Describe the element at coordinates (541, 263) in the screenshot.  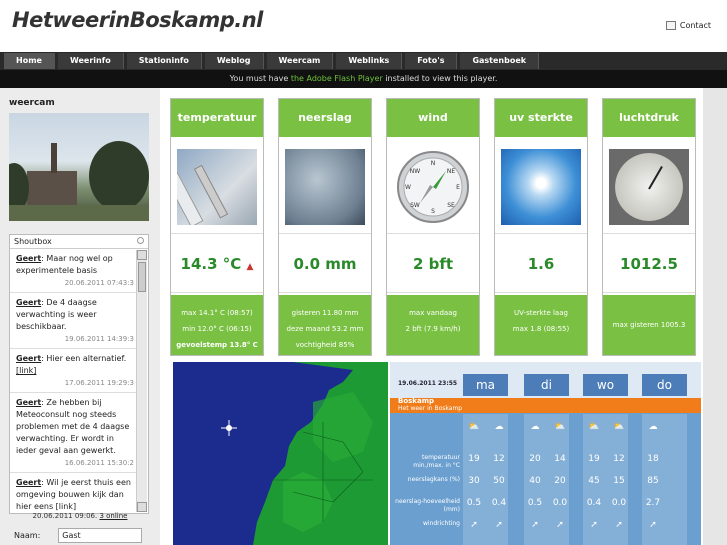
I see `card-value: 1.6` at that location.